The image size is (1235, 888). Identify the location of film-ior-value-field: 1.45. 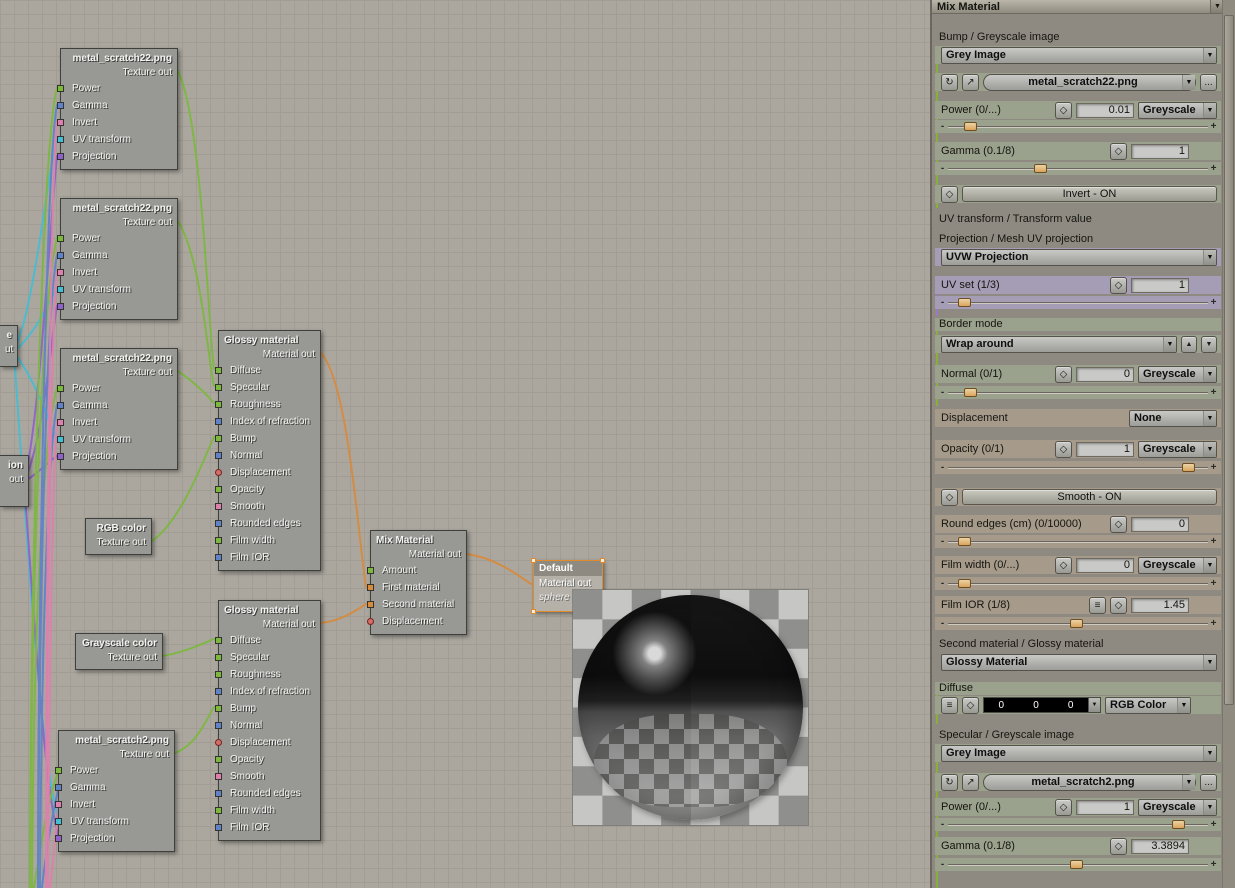
(1160, 605).